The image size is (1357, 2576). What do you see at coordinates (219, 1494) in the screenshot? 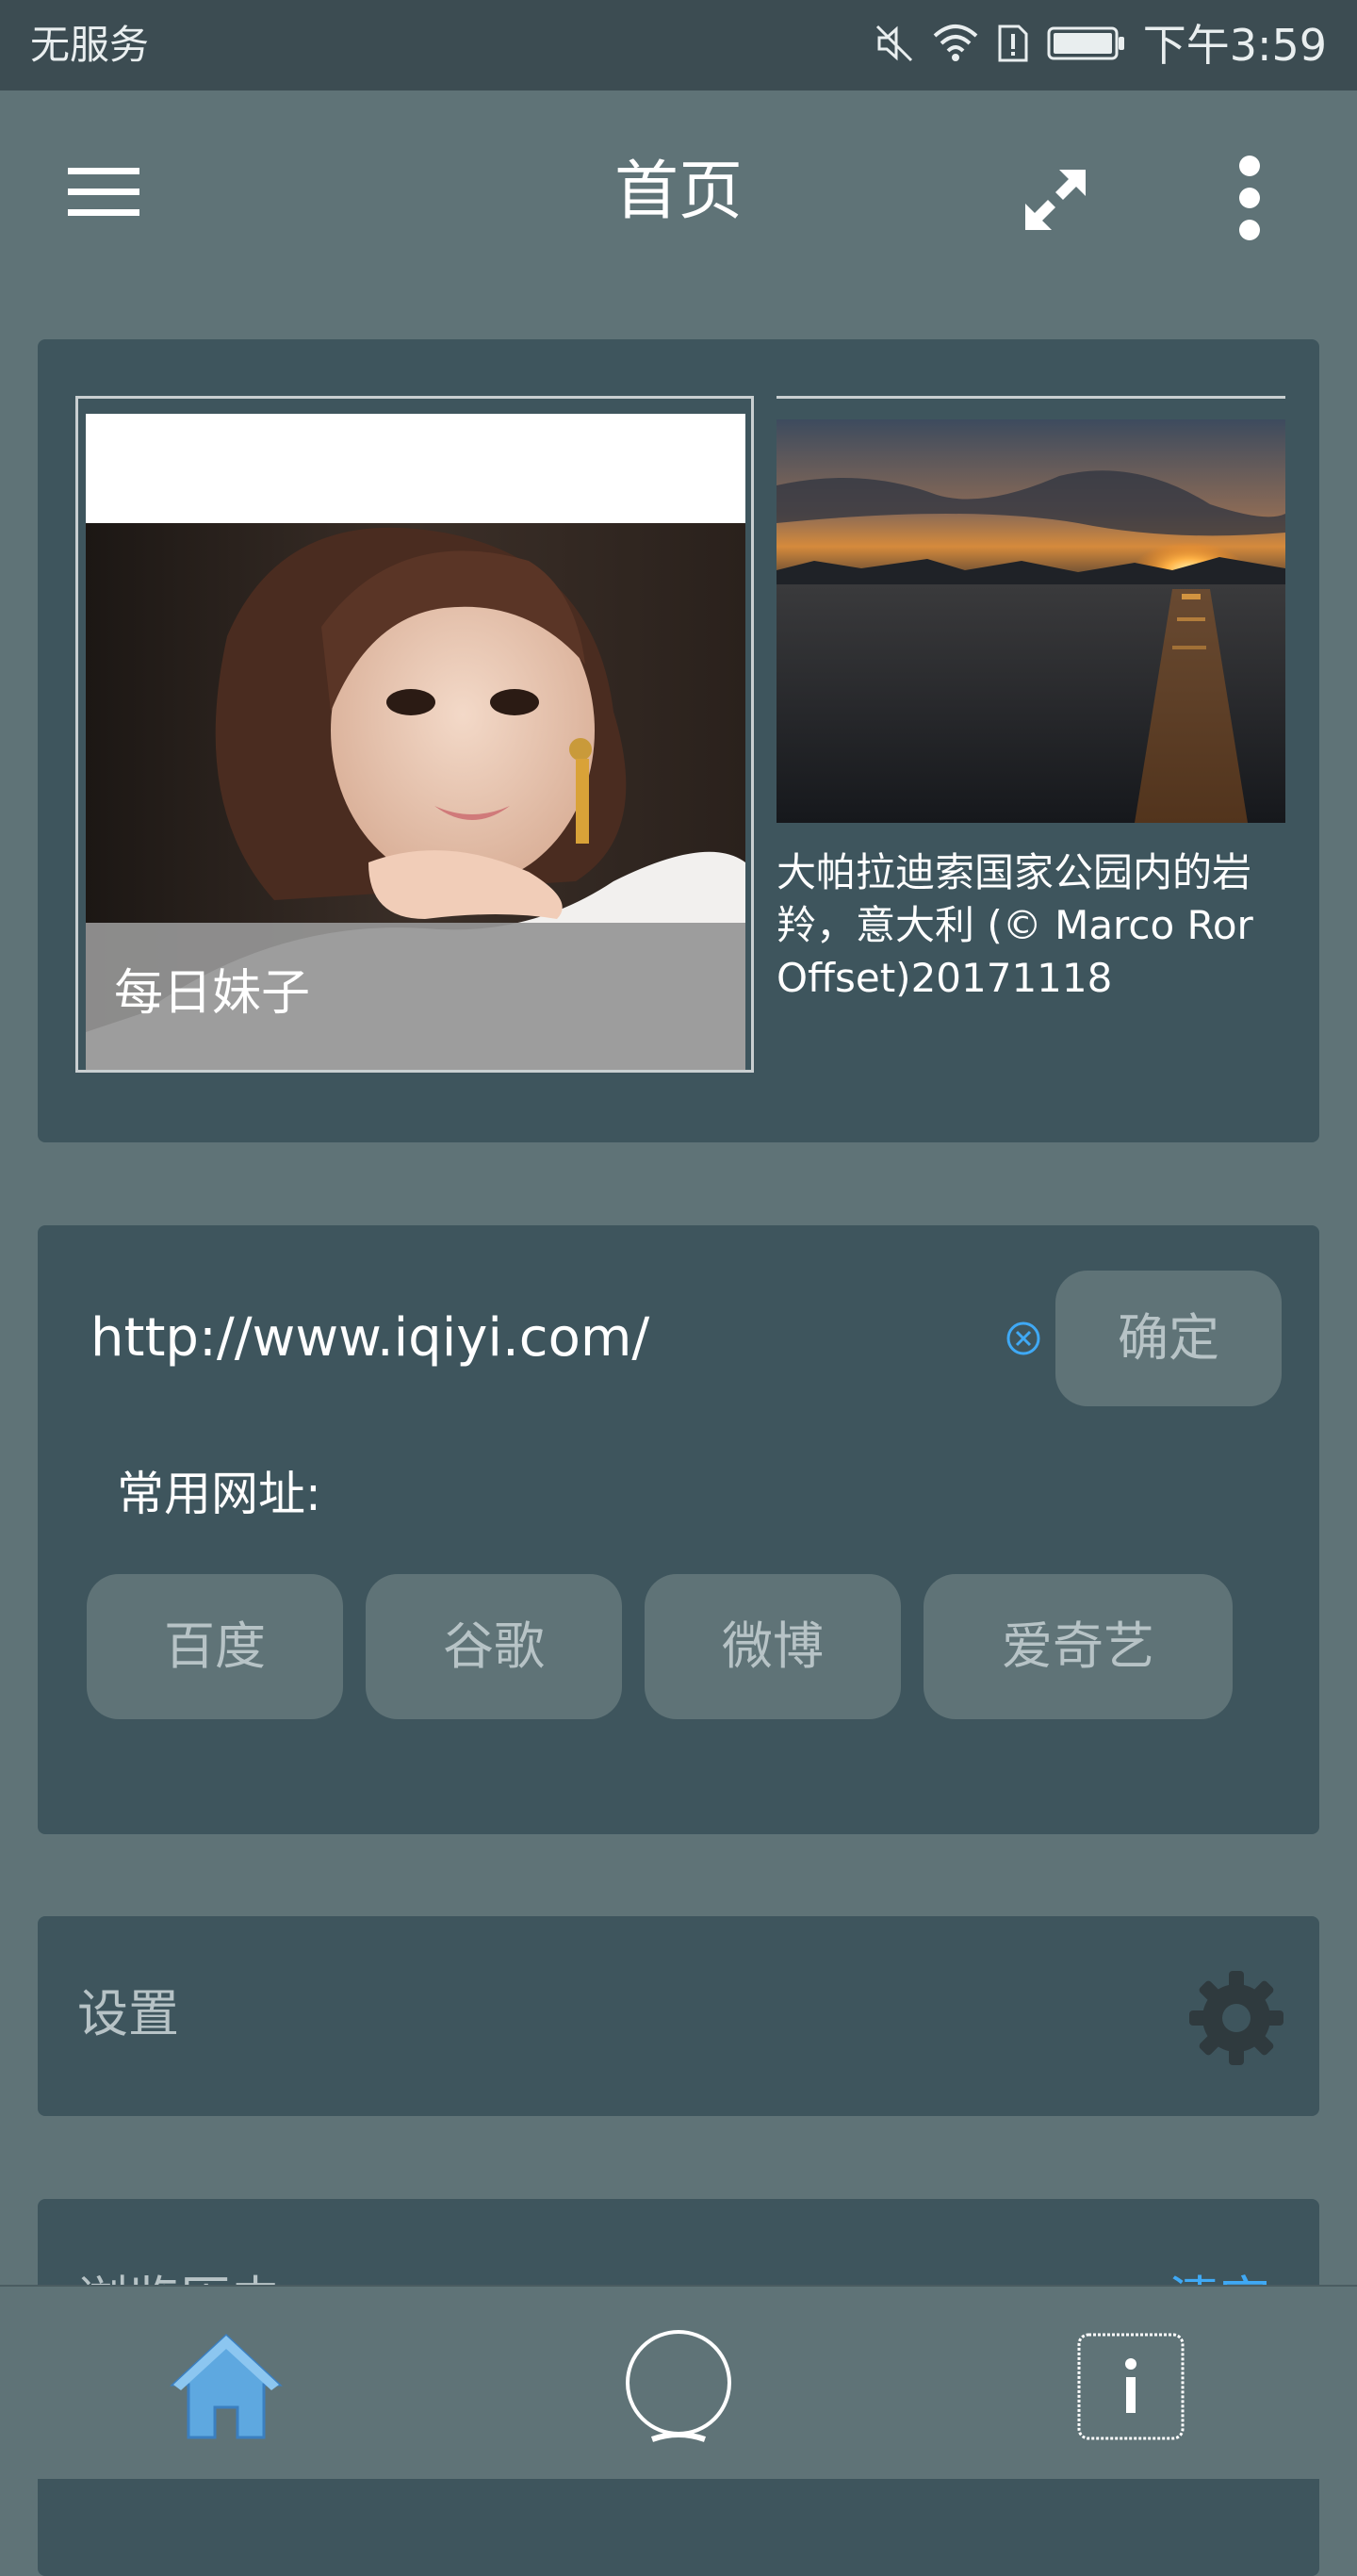
I see `frequent-sites-label: 常用网址:` at bounding box center [219, 1494].